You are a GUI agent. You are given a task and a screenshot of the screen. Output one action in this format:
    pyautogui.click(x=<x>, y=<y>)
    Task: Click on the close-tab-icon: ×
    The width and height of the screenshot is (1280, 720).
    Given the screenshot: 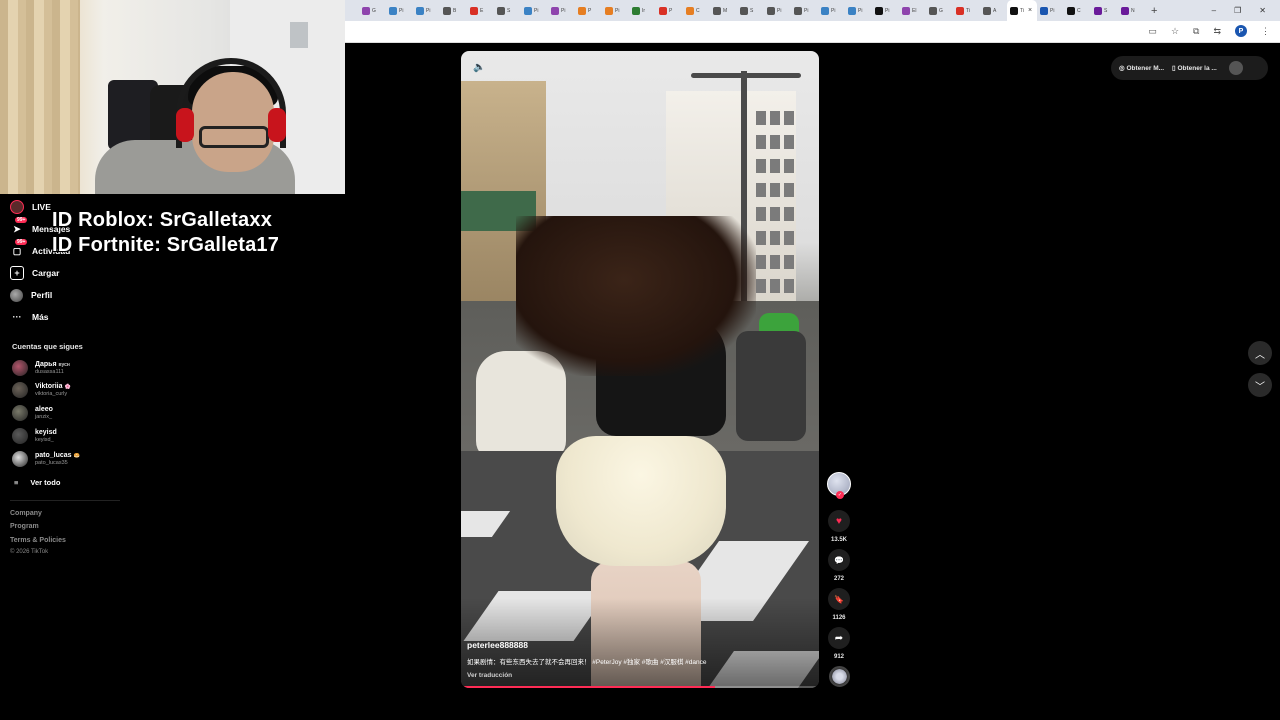 What is the action you would take?
    pyautogui.click(x=1030, y=10)
    